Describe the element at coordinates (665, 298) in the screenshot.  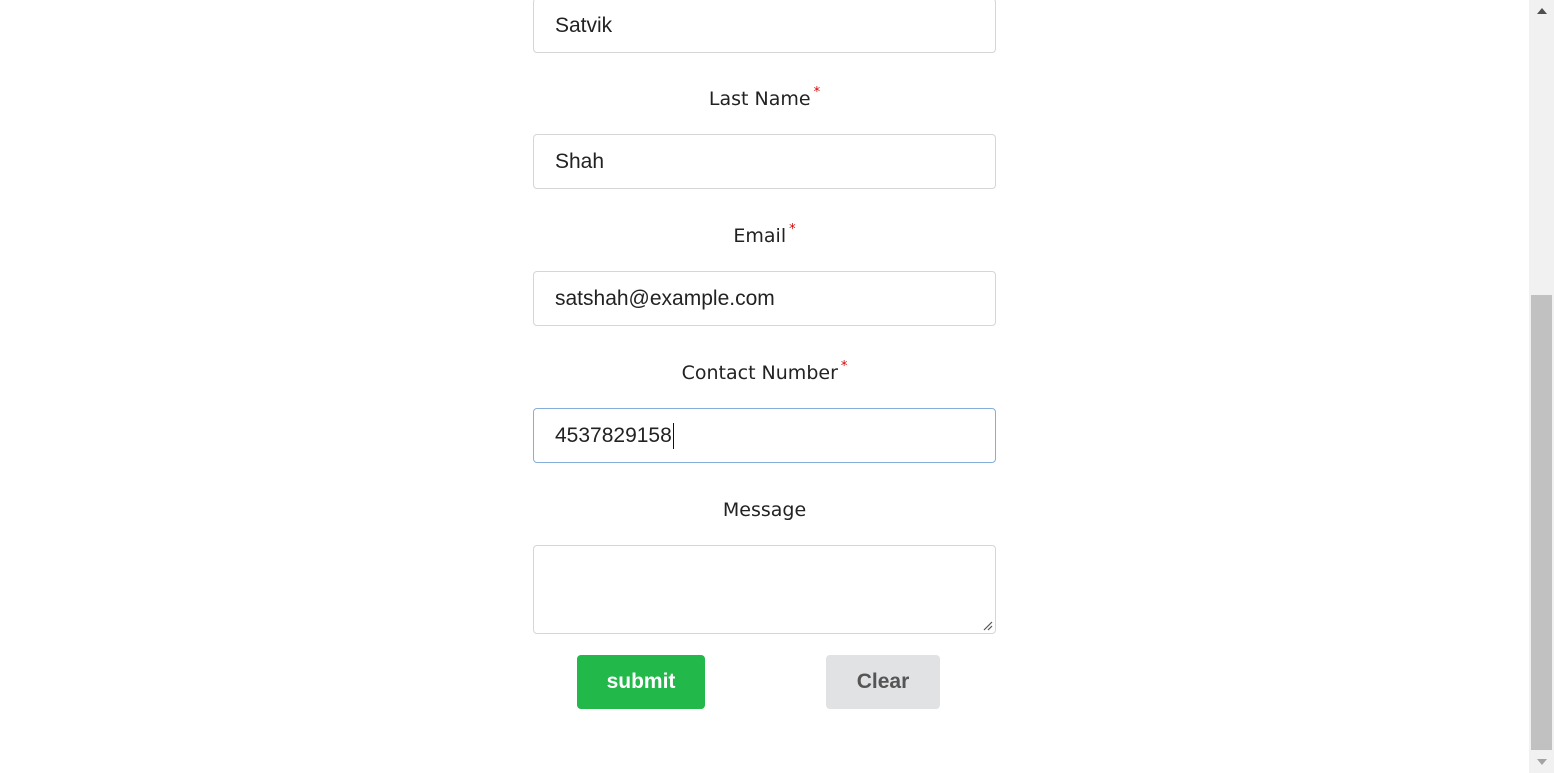
I see `email-value: satshah@example.com` at that location.